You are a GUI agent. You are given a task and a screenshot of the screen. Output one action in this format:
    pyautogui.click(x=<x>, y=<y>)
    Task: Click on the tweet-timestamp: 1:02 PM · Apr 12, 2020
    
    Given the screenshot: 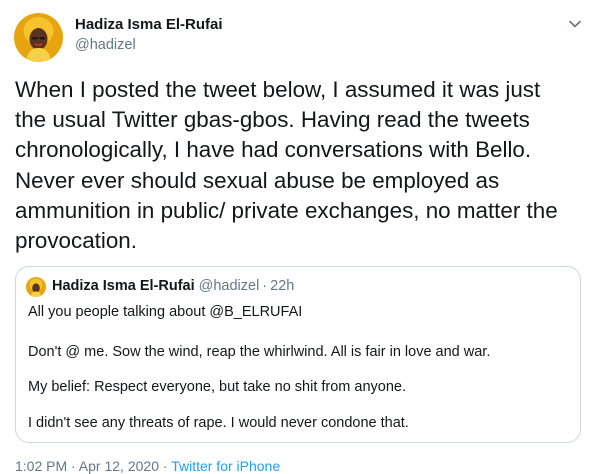 What is the action you would take?
    pyautogui.click(x=87, y=466)
    